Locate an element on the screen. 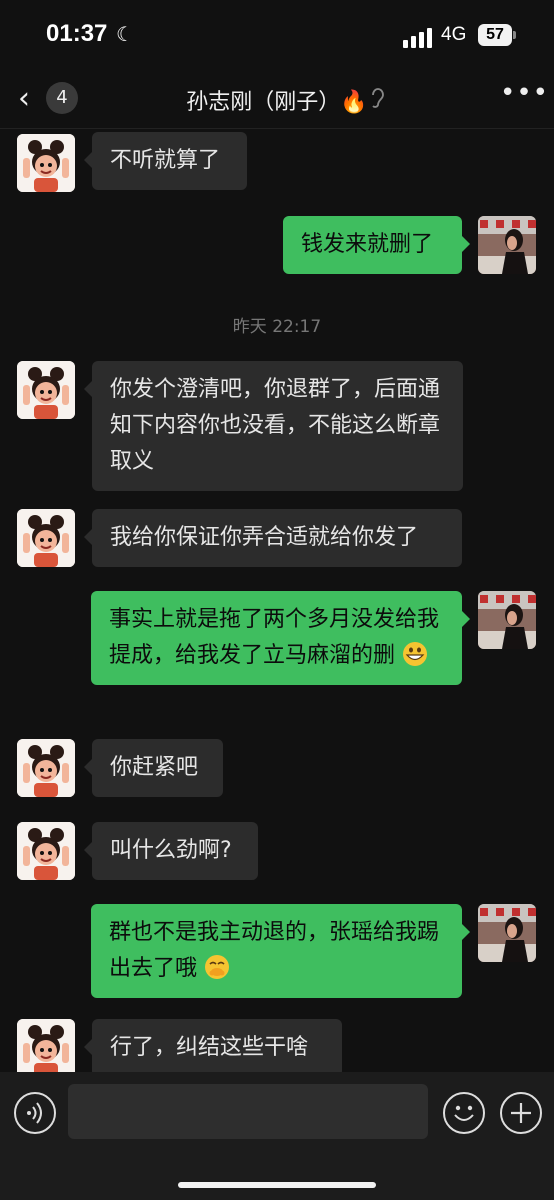  ear-icon is located at coordinates (378, 98).